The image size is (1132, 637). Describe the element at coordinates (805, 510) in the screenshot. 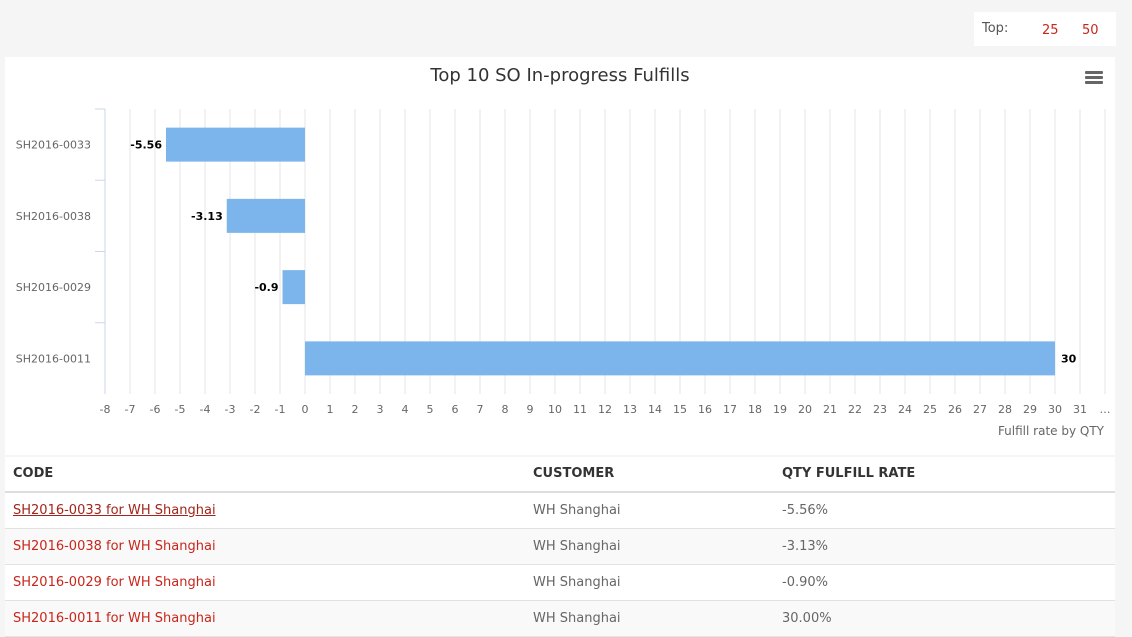

I see `row-rate: -5.56%` at that location.